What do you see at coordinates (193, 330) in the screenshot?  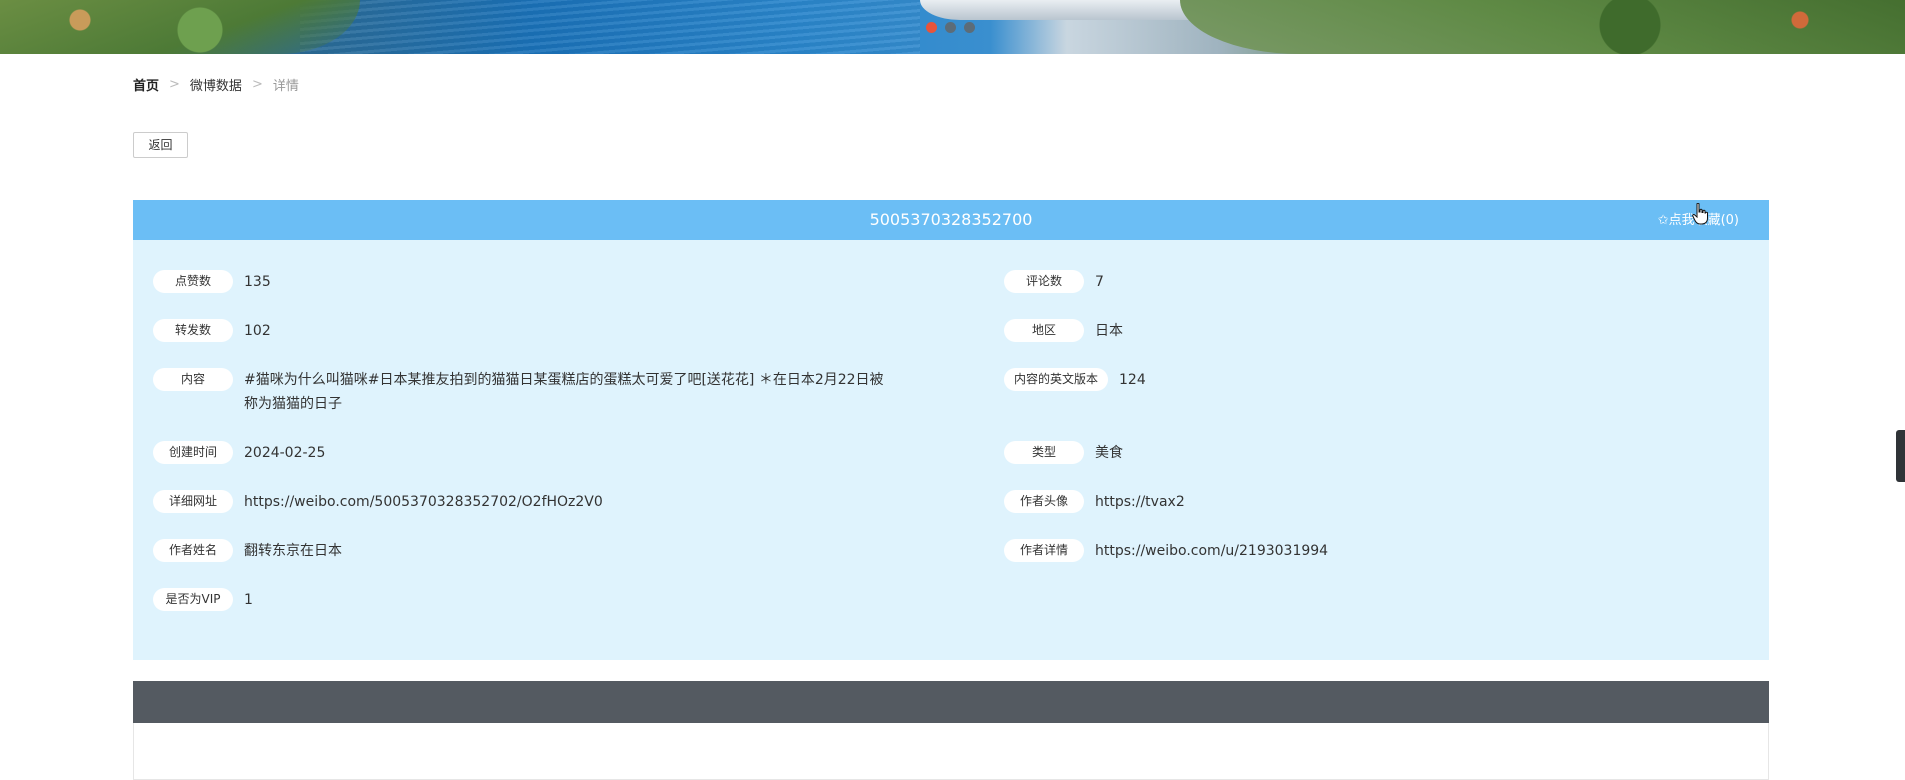 I see `field-label: 转发数` at bounding box center [193, 330].